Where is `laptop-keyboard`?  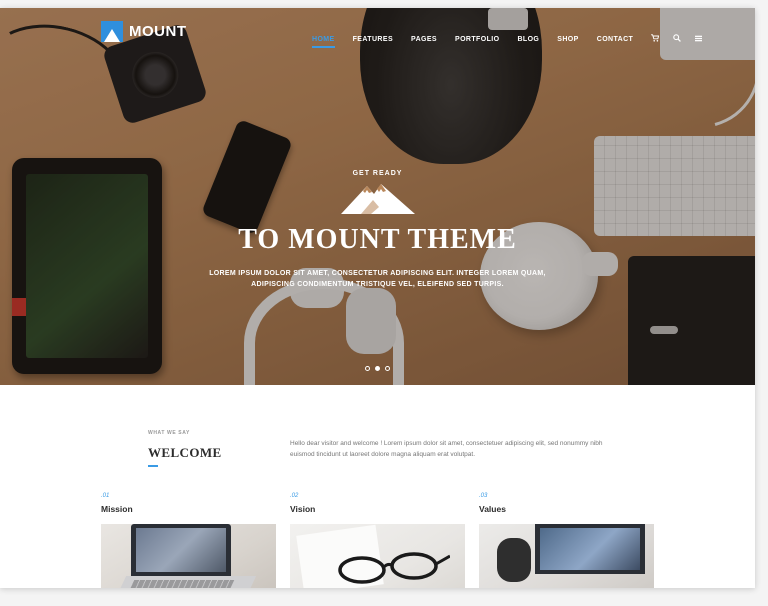
laptop-keyboard is located at coordinates (186, 582).